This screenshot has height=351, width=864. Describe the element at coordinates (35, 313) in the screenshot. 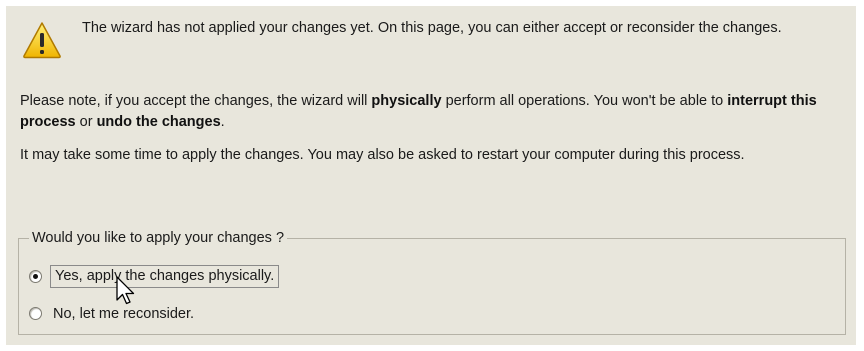

I see `radio-button-unselected` at that location.